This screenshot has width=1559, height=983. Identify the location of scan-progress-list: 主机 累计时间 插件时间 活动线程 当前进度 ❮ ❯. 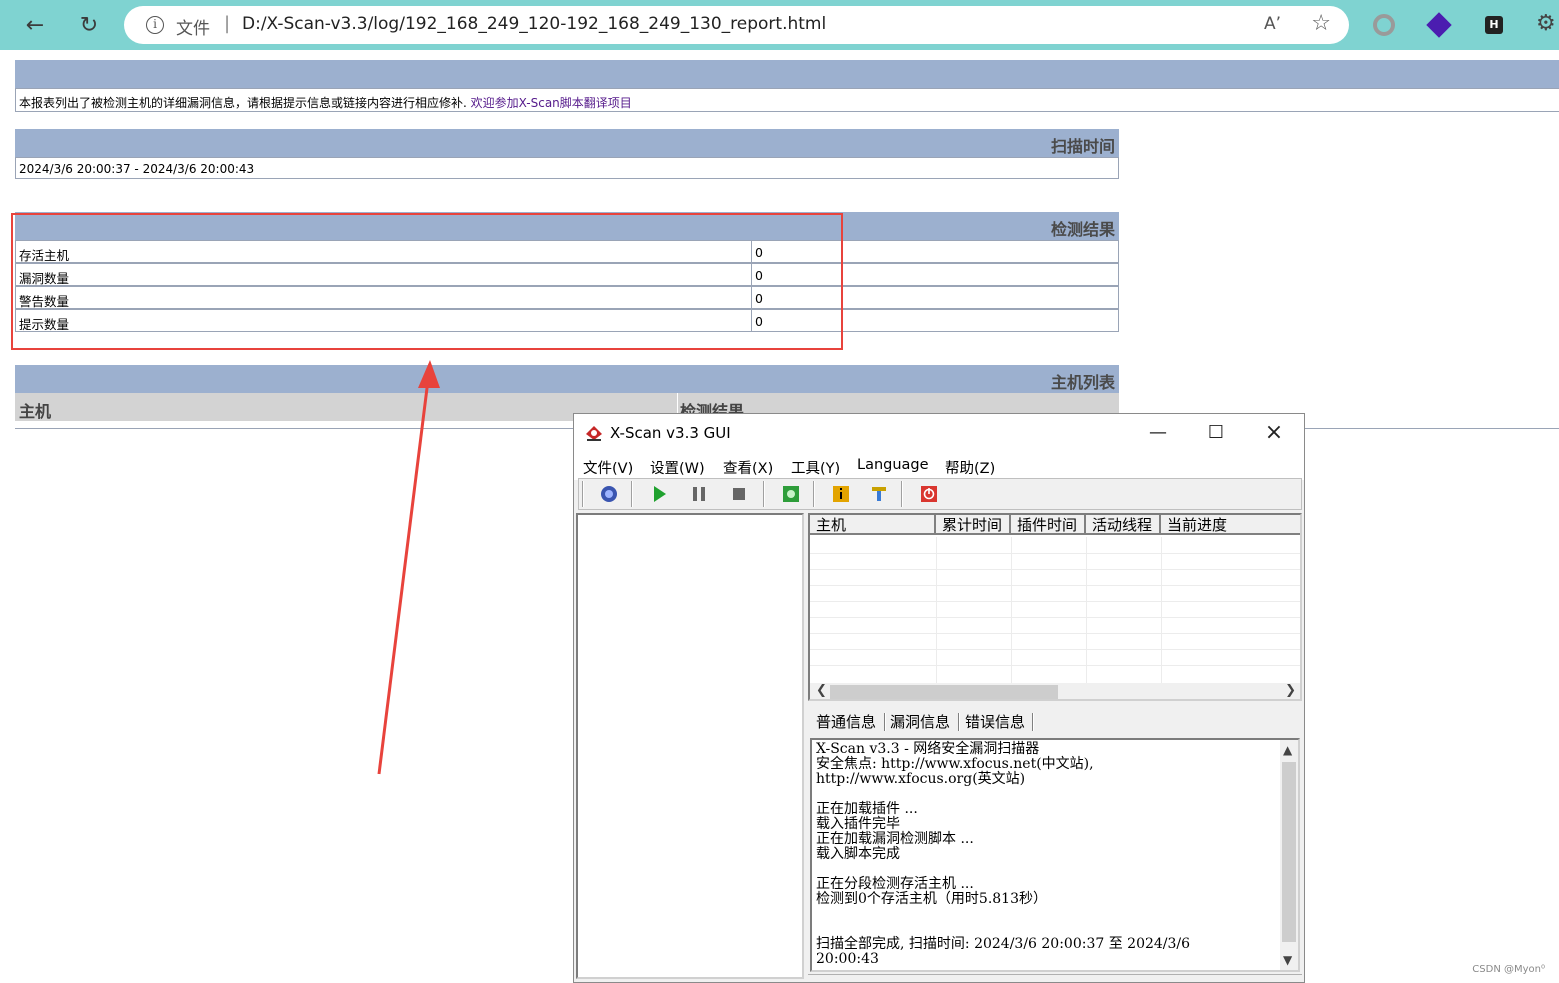
(1055, 607).